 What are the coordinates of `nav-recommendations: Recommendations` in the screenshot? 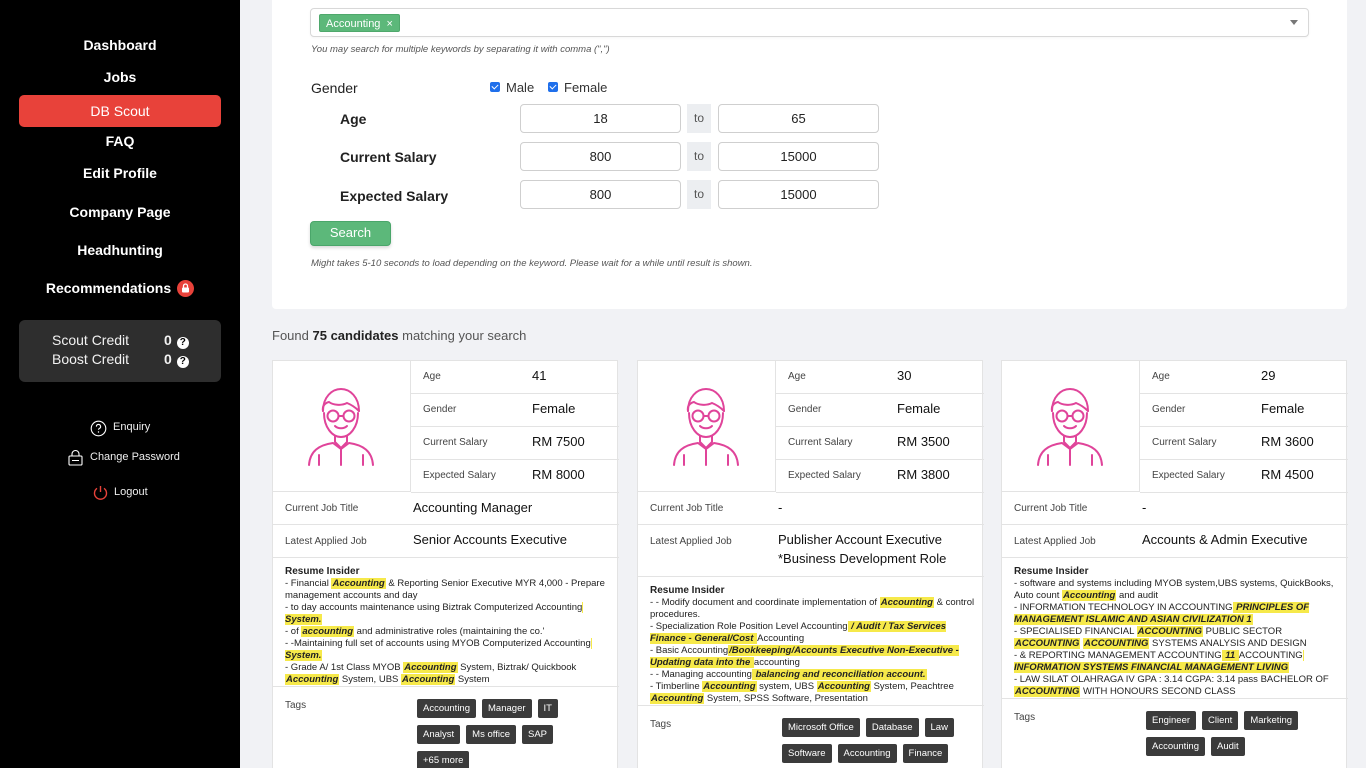 It's located at (120, 288).